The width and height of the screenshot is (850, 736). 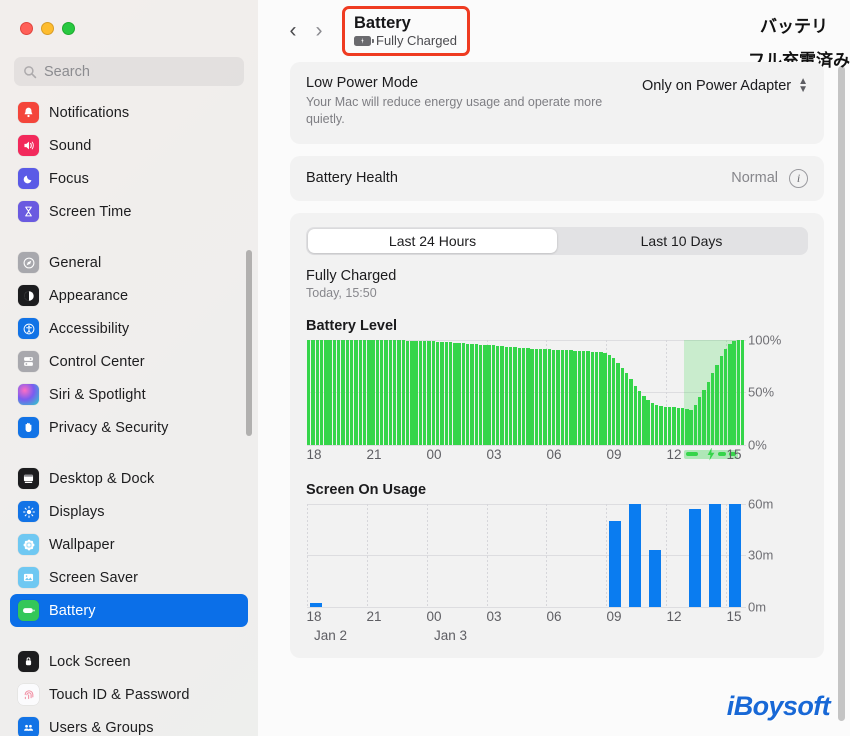 I want to click on zoom-button, so click(x=68, y=28).